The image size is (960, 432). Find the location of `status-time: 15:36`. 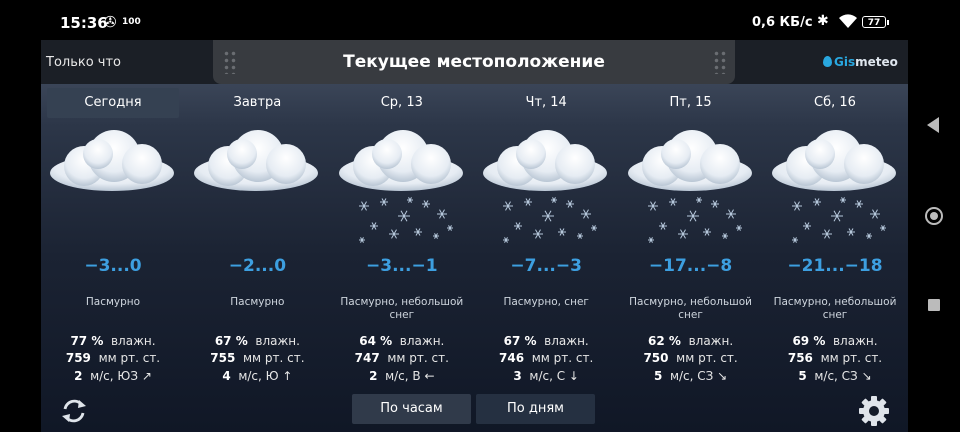

status-time: 15:36 is located at coordinates (84, 23).